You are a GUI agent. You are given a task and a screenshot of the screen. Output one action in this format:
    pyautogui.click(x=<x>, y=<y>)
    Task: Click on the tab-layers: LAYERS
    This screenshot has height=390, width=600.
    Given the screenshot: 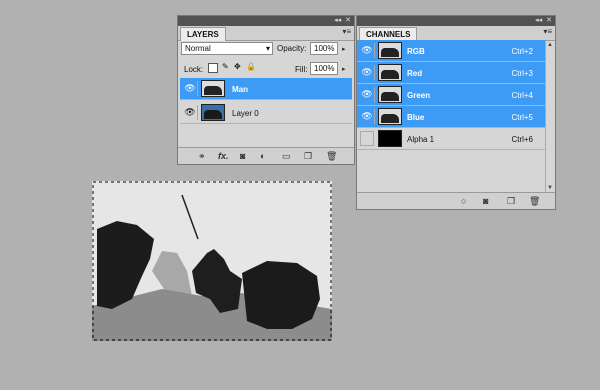 What is the action you would take?
    pyautogui.click(x=203, y=34)
    